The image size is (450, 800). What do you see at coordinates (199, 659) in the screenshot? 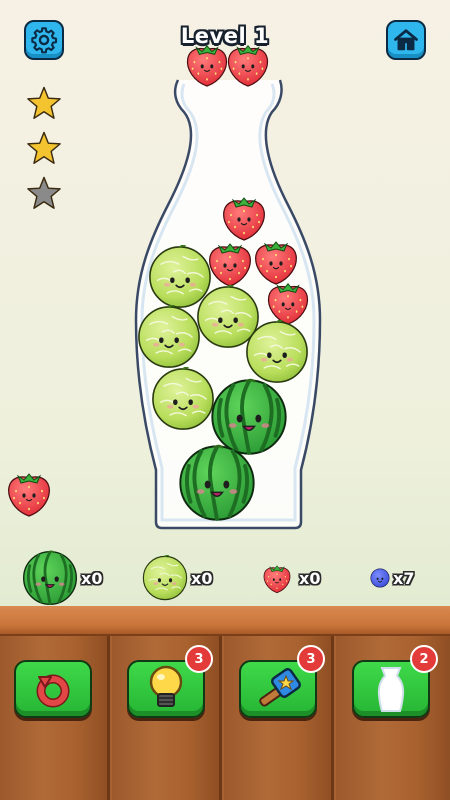
I see `hint-badge: 3` at bounding box center [199, 659].